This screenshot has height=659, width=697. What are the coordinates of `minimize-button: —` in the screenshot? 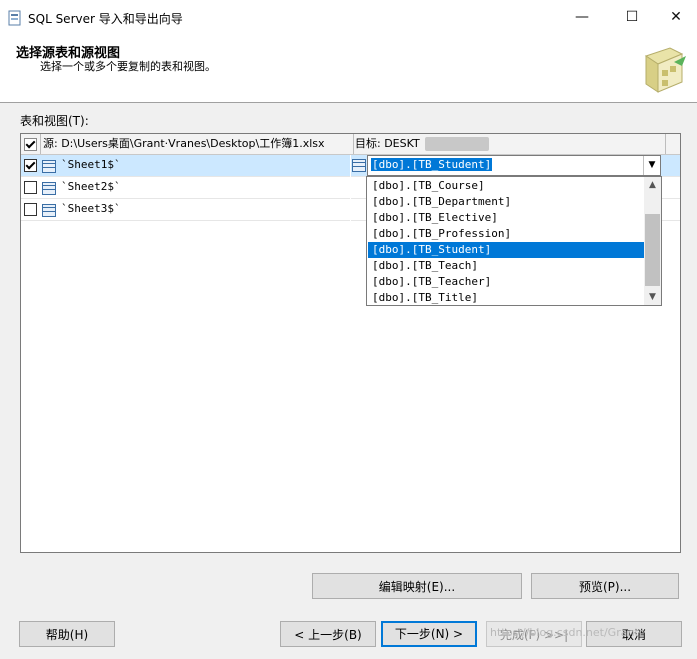 It's located at (582, 18).